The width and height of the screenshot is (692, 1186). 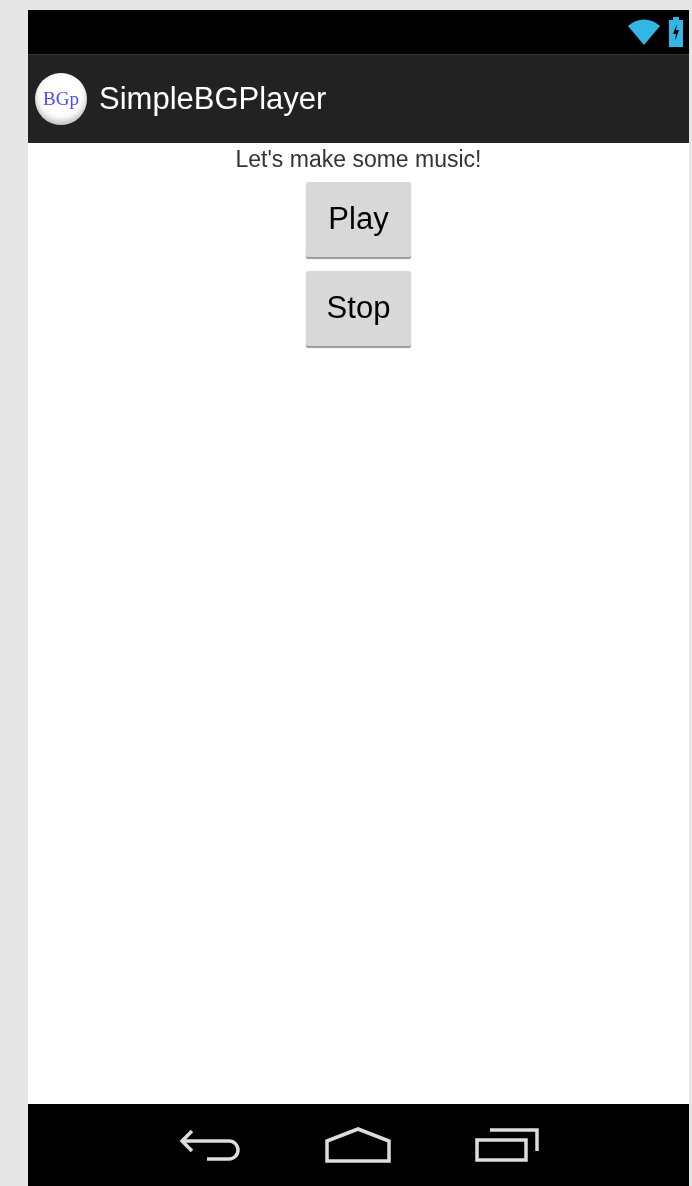 What do you see at coordinates (506, 1145) in the screenshot?
I see `recent-apps-icon` at bounding box center [506, 1145].